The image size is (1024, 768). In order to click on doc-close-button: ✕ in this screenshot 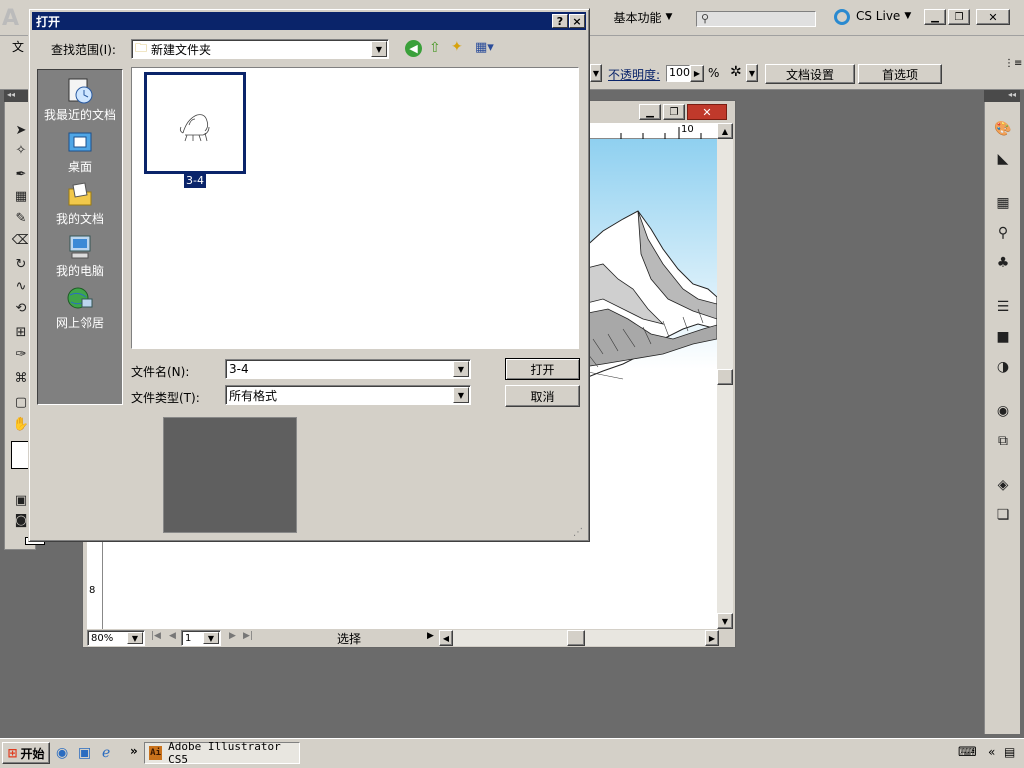, I will do `click(707, 112)`.